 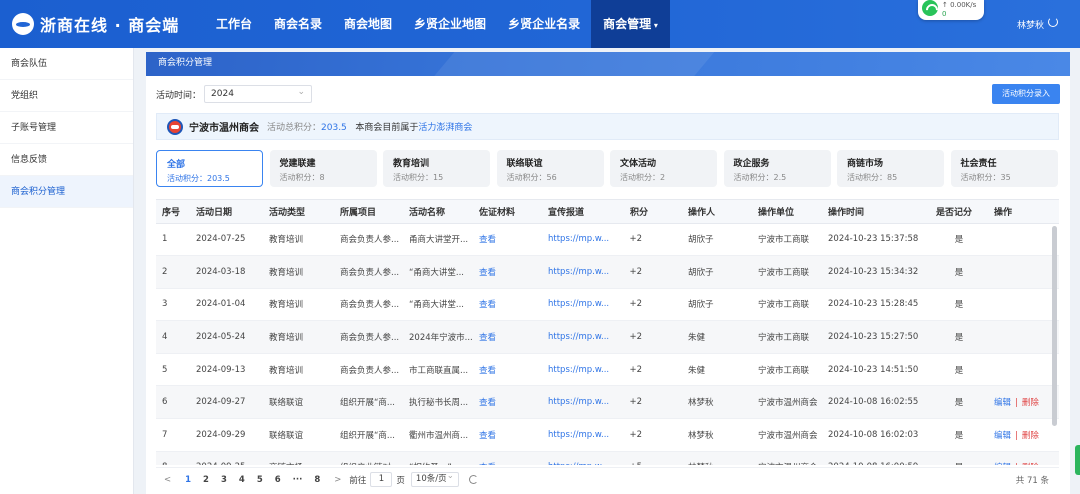 I want to click on app-title: 浙商在线 · 商会端, so click(x=110, y=25).